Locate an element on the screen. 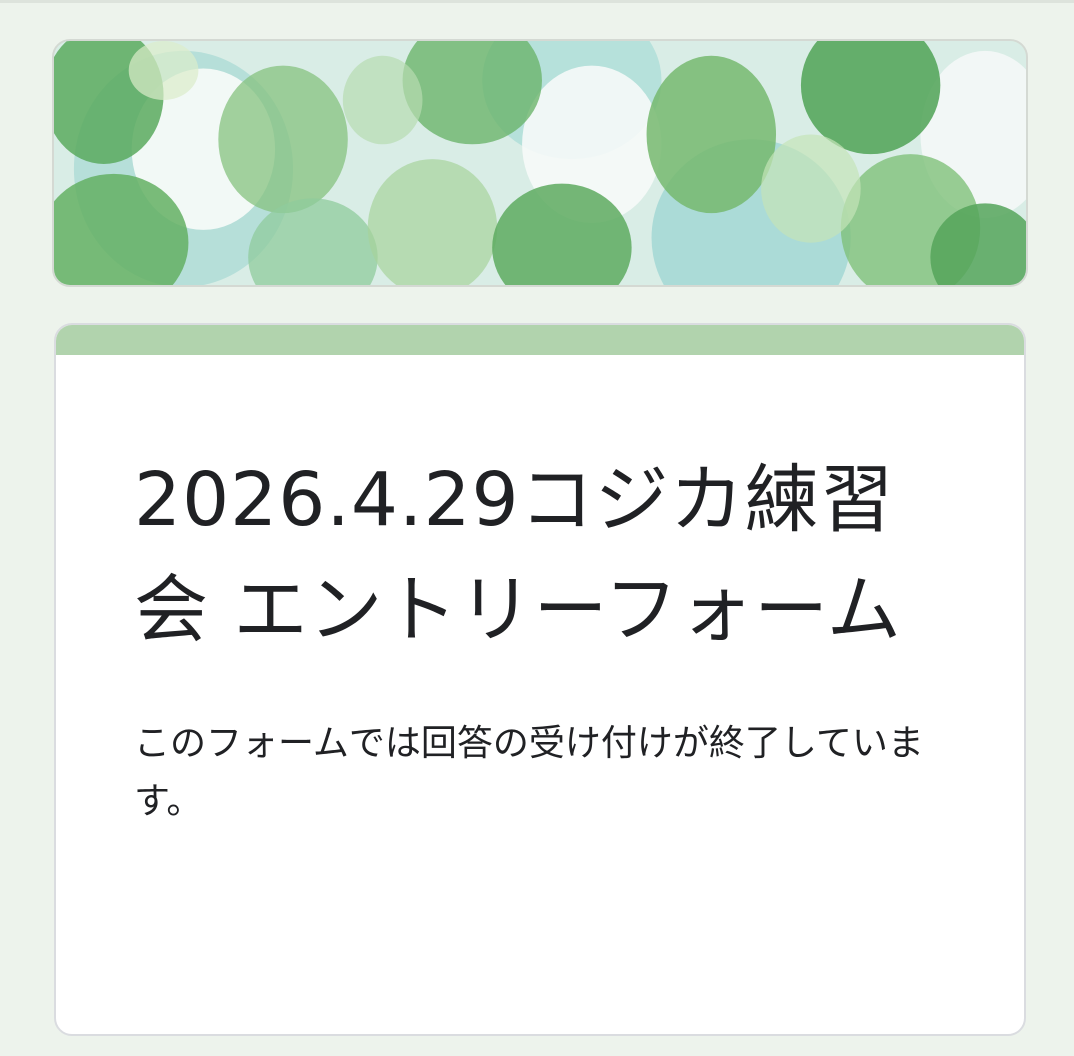  form-title: 2026.4.29コジカ練習会 エントリーフォーム is located at coordinates (518, 555).